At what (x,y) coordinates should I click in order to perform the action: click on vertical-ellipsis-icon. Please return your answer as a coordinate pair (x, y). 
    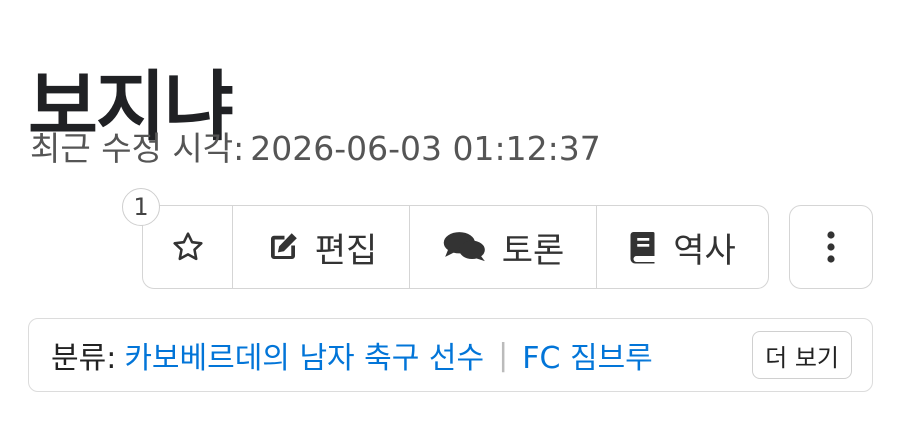
    Looking at the image, I should click on (831, 247).